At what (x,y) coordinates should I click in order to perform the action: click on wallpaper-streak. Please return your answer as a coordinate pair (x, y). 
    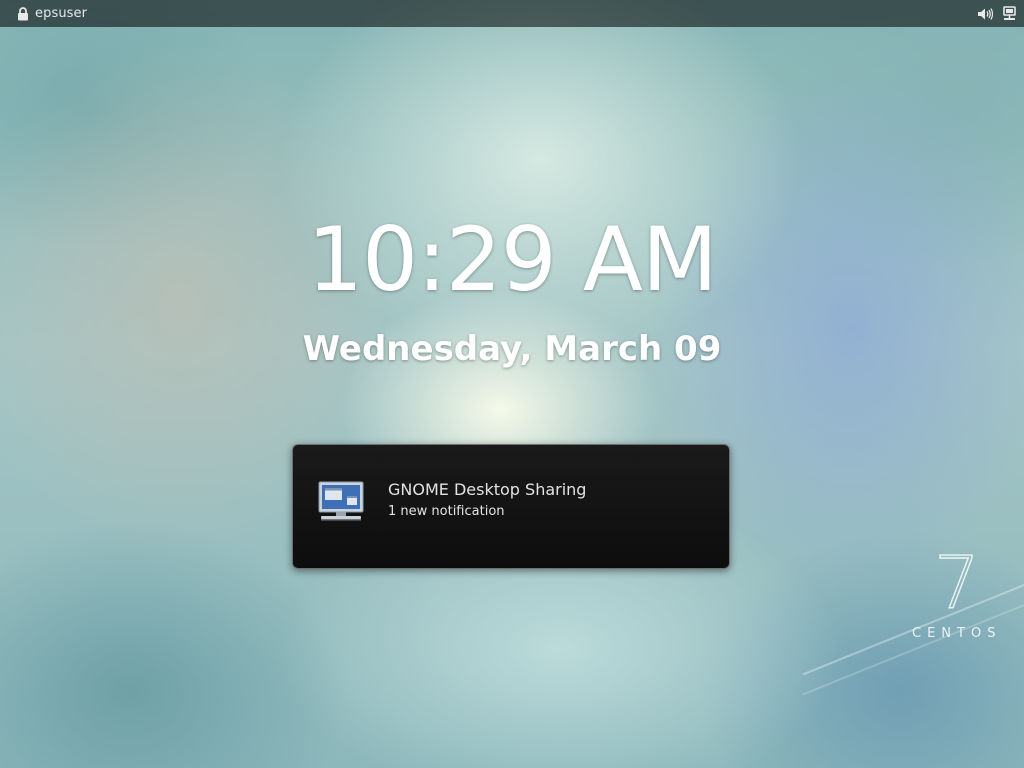
    Looking at the image, I should click on (913, 646).